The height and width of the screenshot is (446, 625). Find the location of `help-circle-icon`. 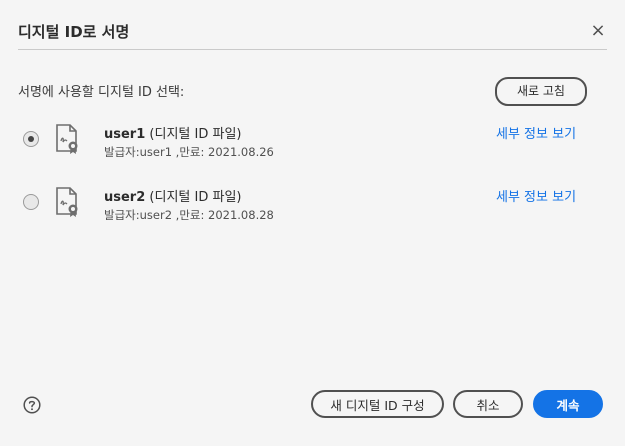

help-circle-icon is located at coordinates (32, 405).